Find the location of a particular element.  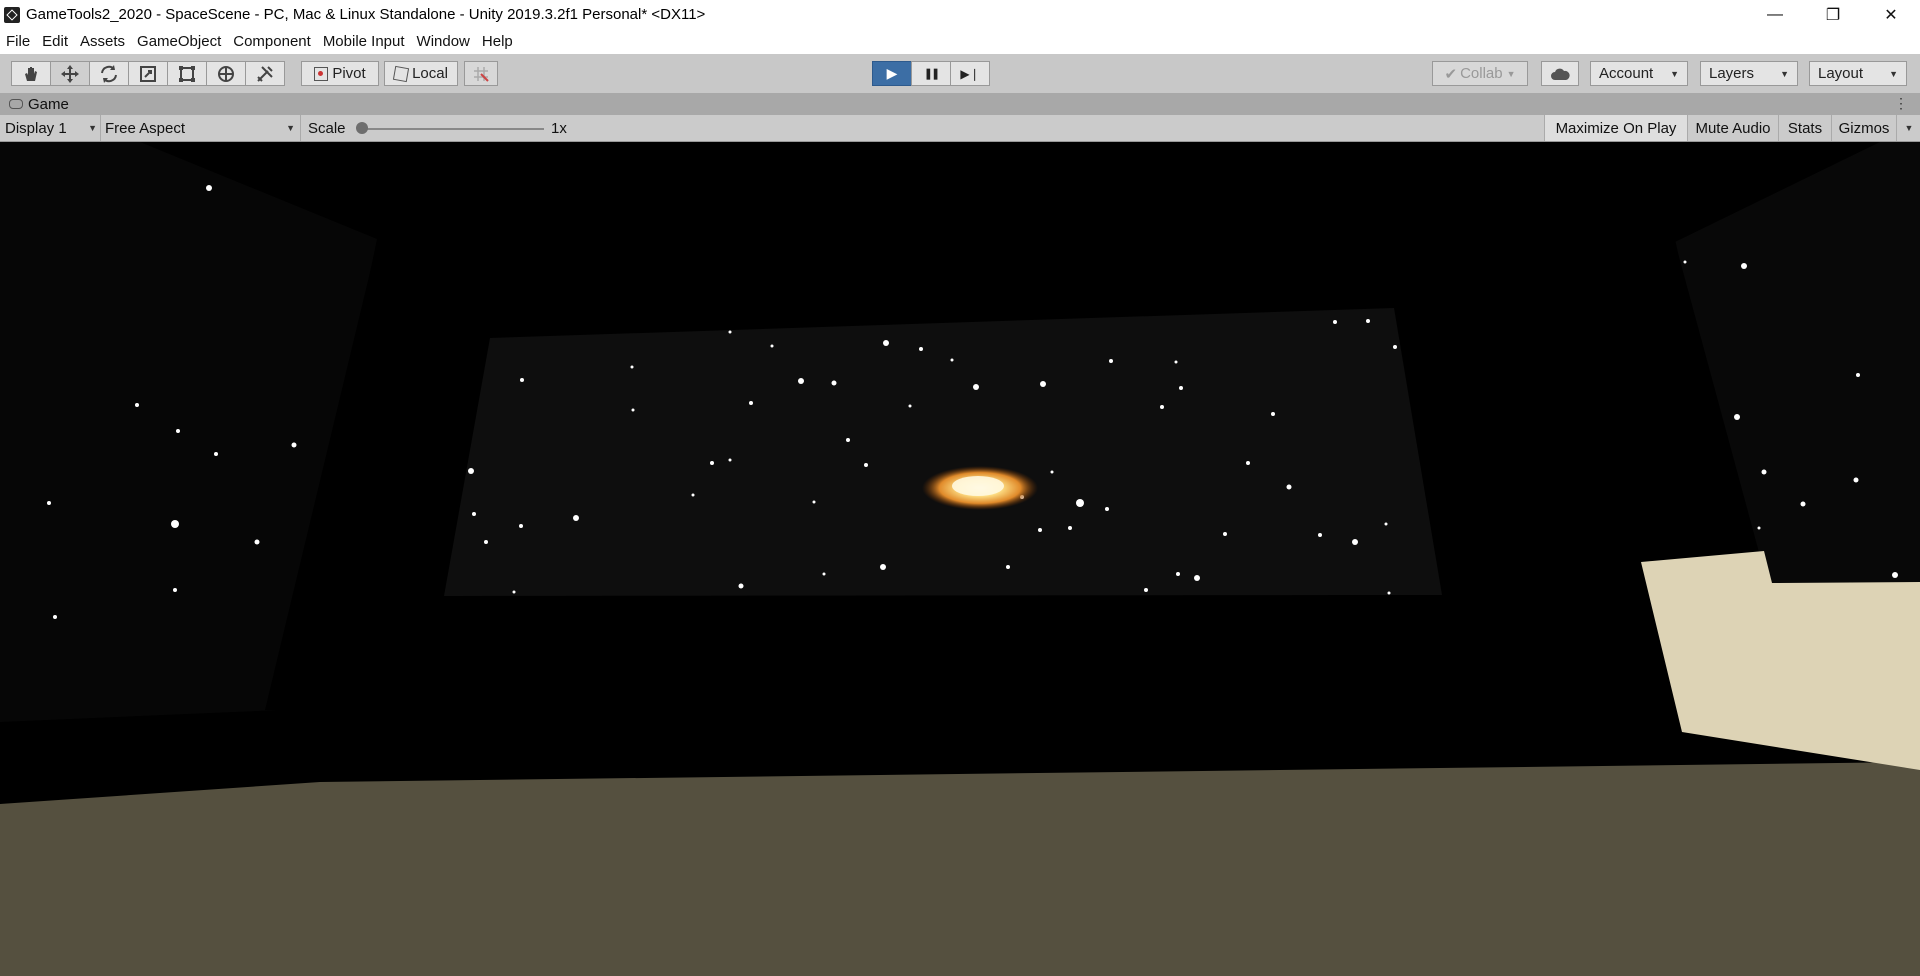

account-dropdown: Account ▼ is located at coordinates (1639, 73).